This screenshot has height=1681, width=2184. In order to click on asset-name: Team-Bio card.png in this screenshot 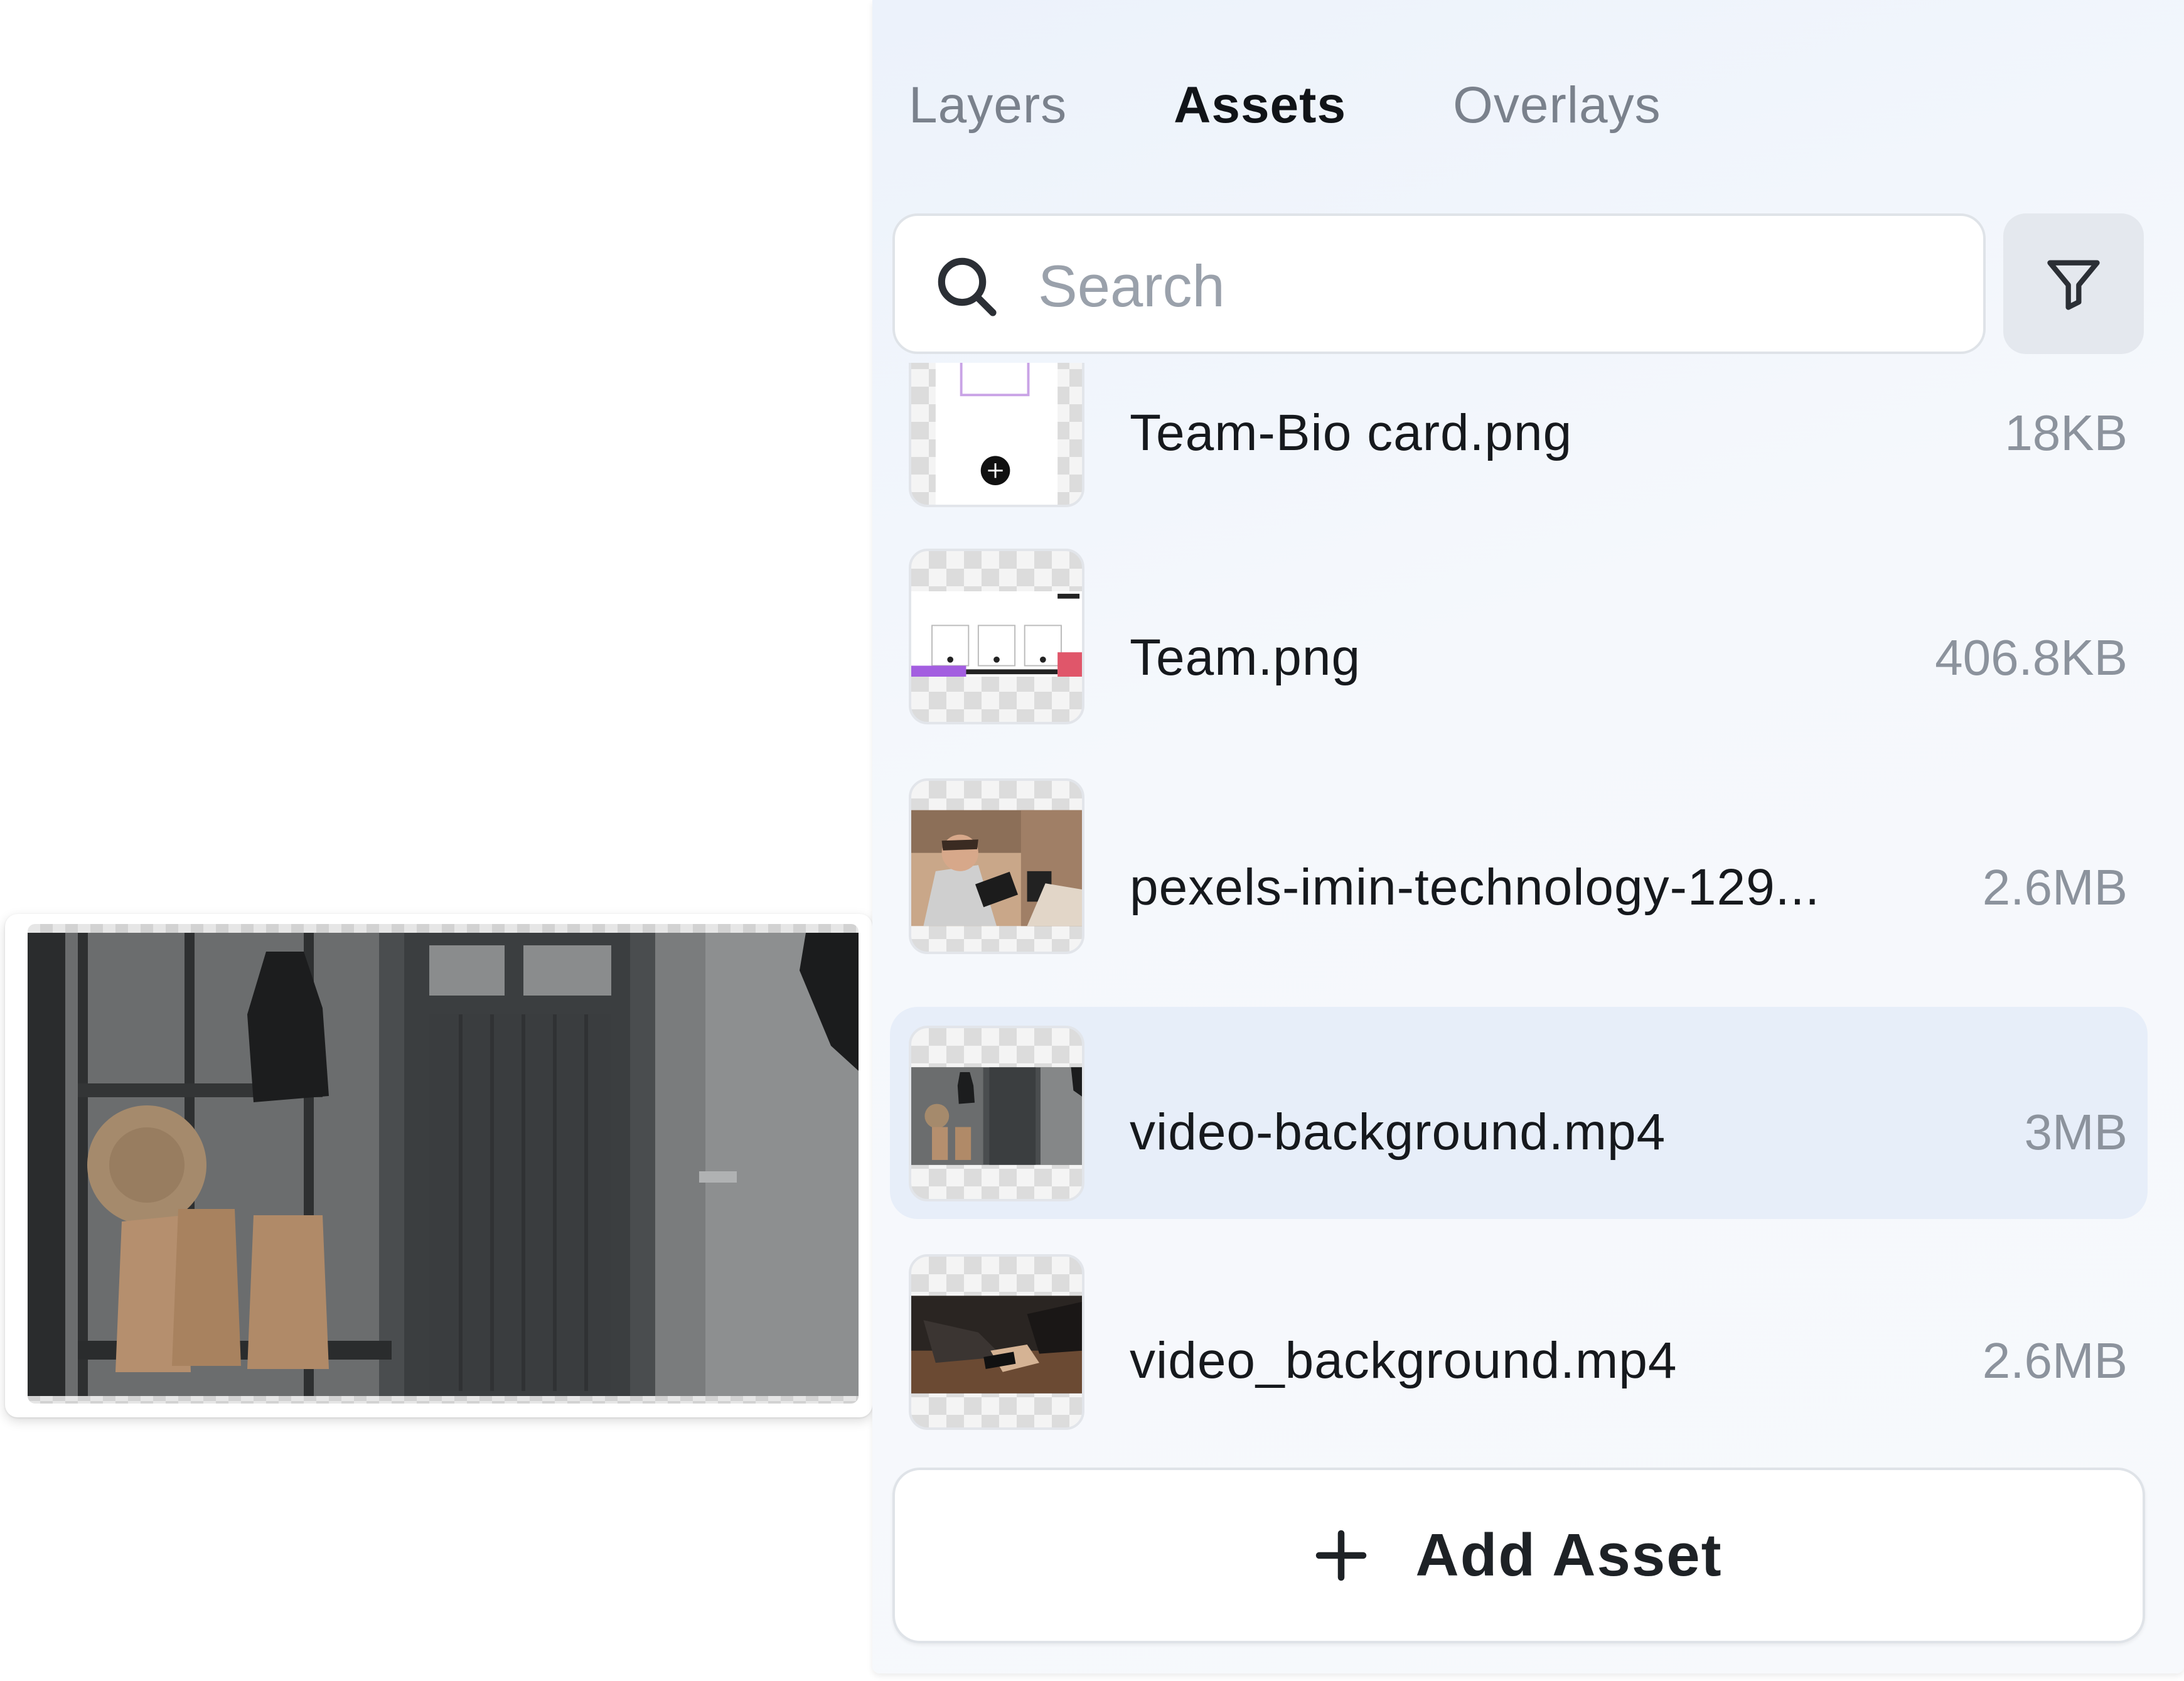, I will do `click(1351, 432)`.